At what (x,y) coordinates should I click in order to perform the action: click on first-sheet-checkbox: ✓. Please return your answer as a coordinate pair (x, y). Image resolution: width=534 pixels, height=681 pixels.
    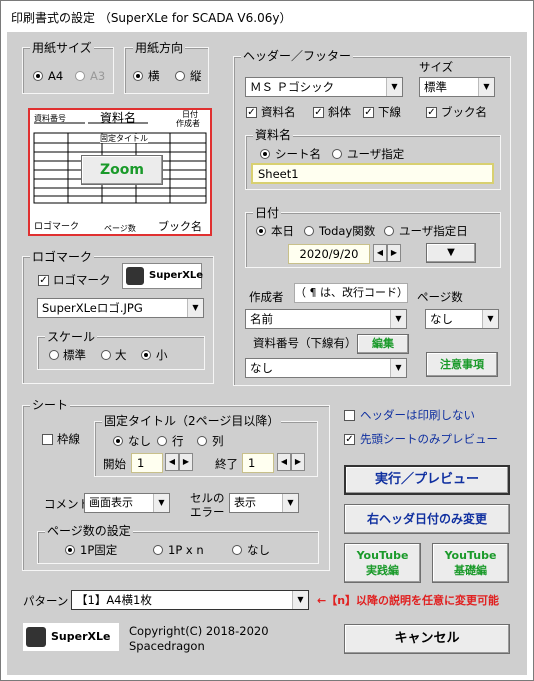
    Looking at the image, I should click on (349, 439).